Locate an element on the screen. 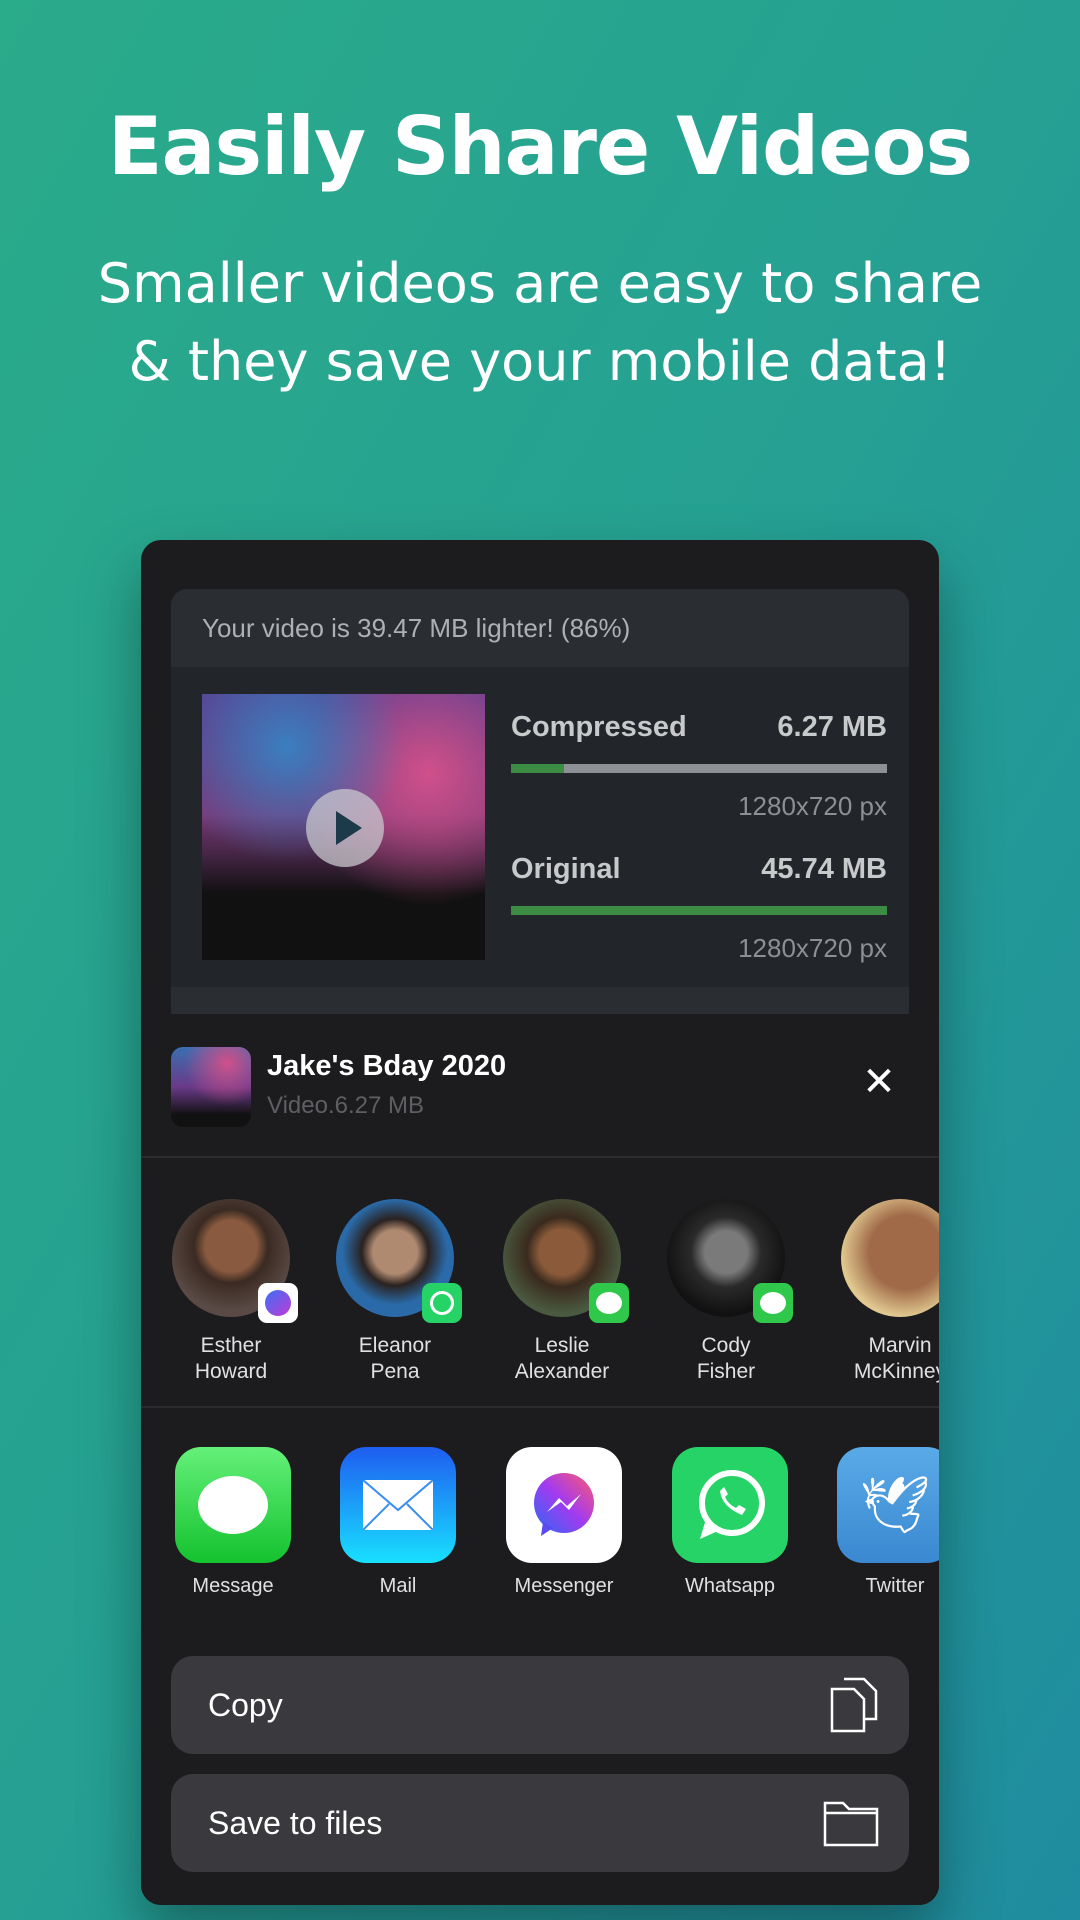  contact-item: Leslie Alexander is located at coordinates (562, 1292).